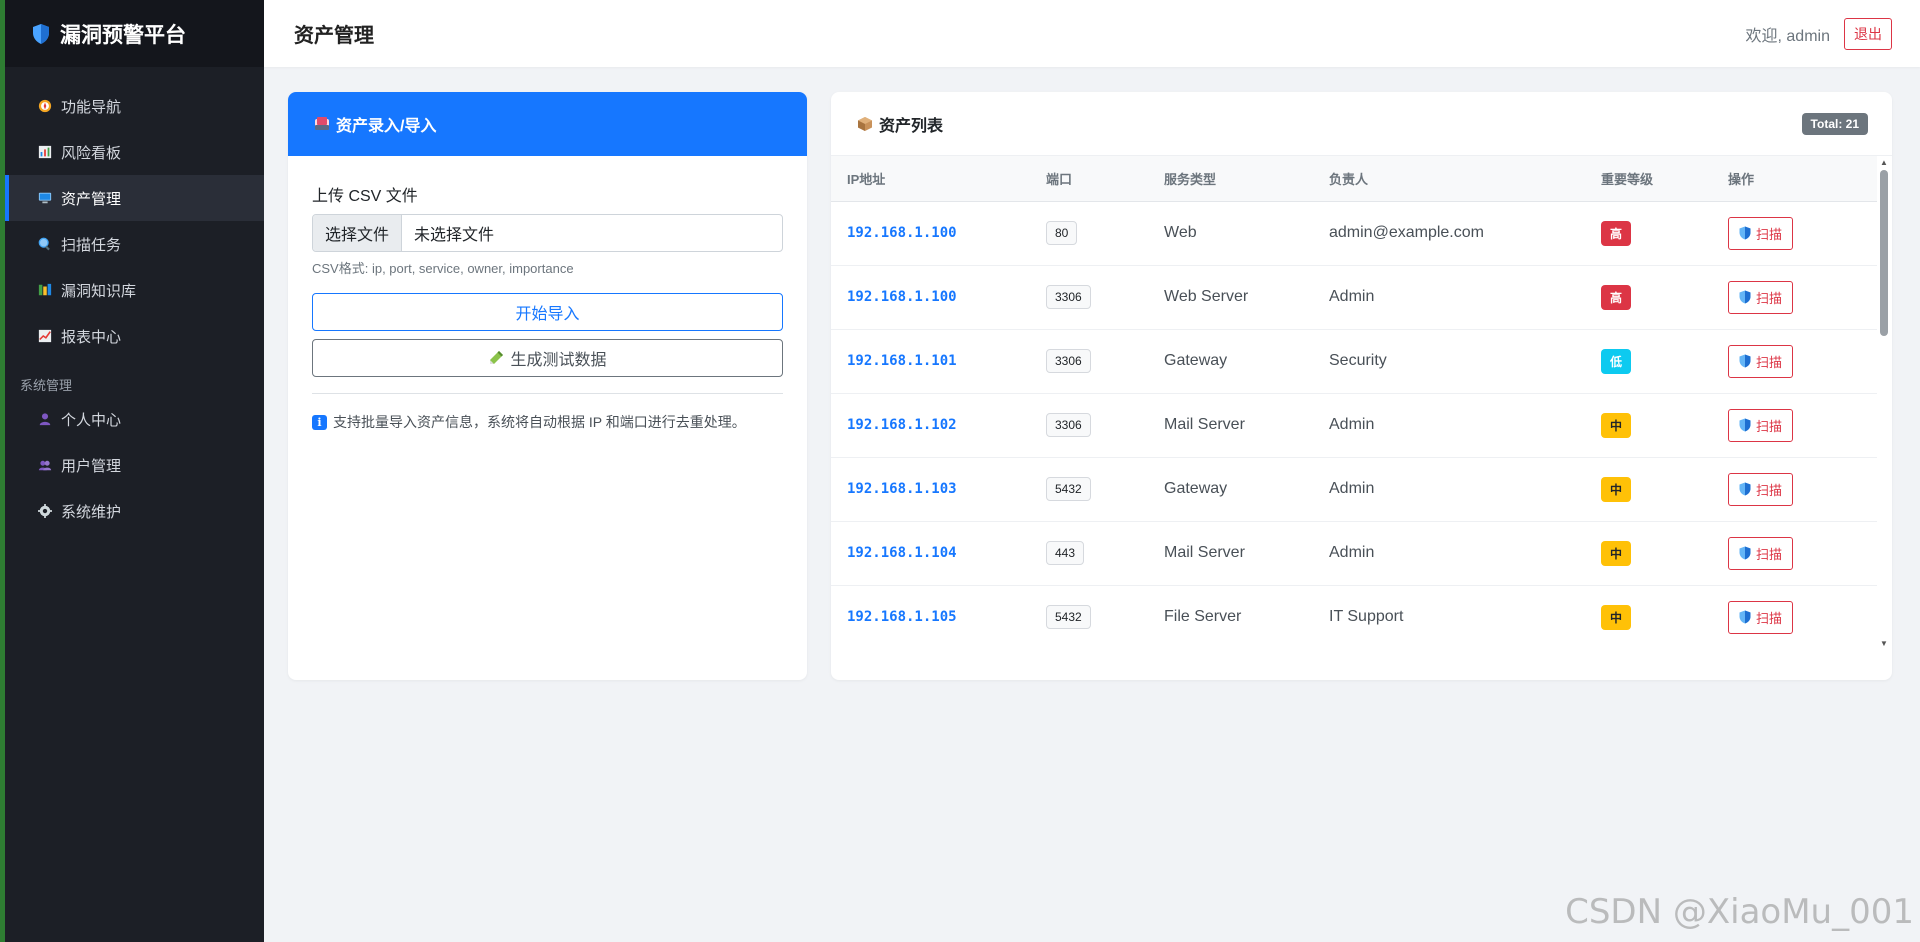 Image resolution: width=1920 pixels, height=942 pixels. Describe the element at coordinates (134, 244) in the screenshot. I see `sidebar-item-3: 扫描任务` at that location.